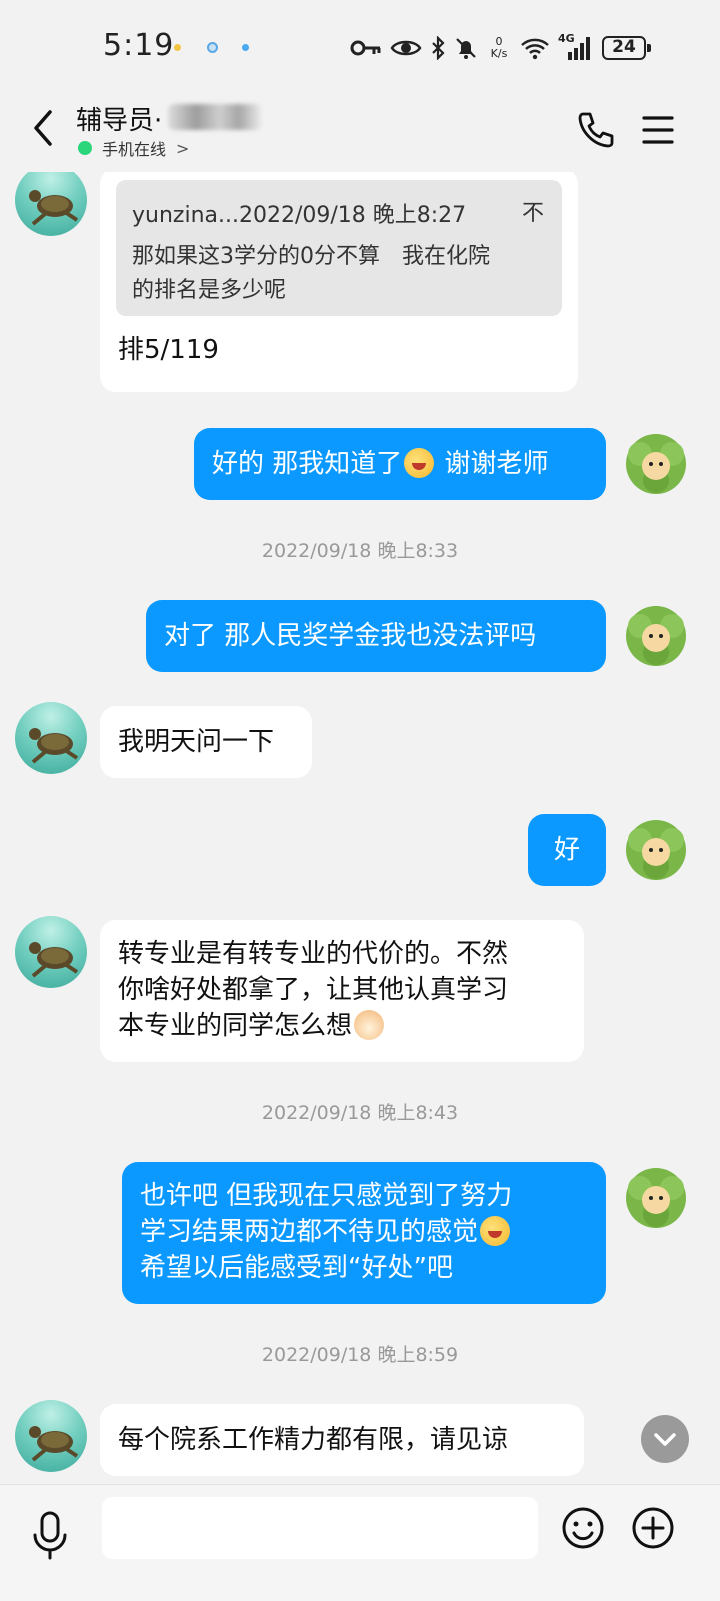 Image resolution: width=720 pixels, height=1601 pixels. Describe the element at coordinates (313, 1440) in the screenshot. I see `message-text: 每个院系工作精力都有限，请见谅` at that location.